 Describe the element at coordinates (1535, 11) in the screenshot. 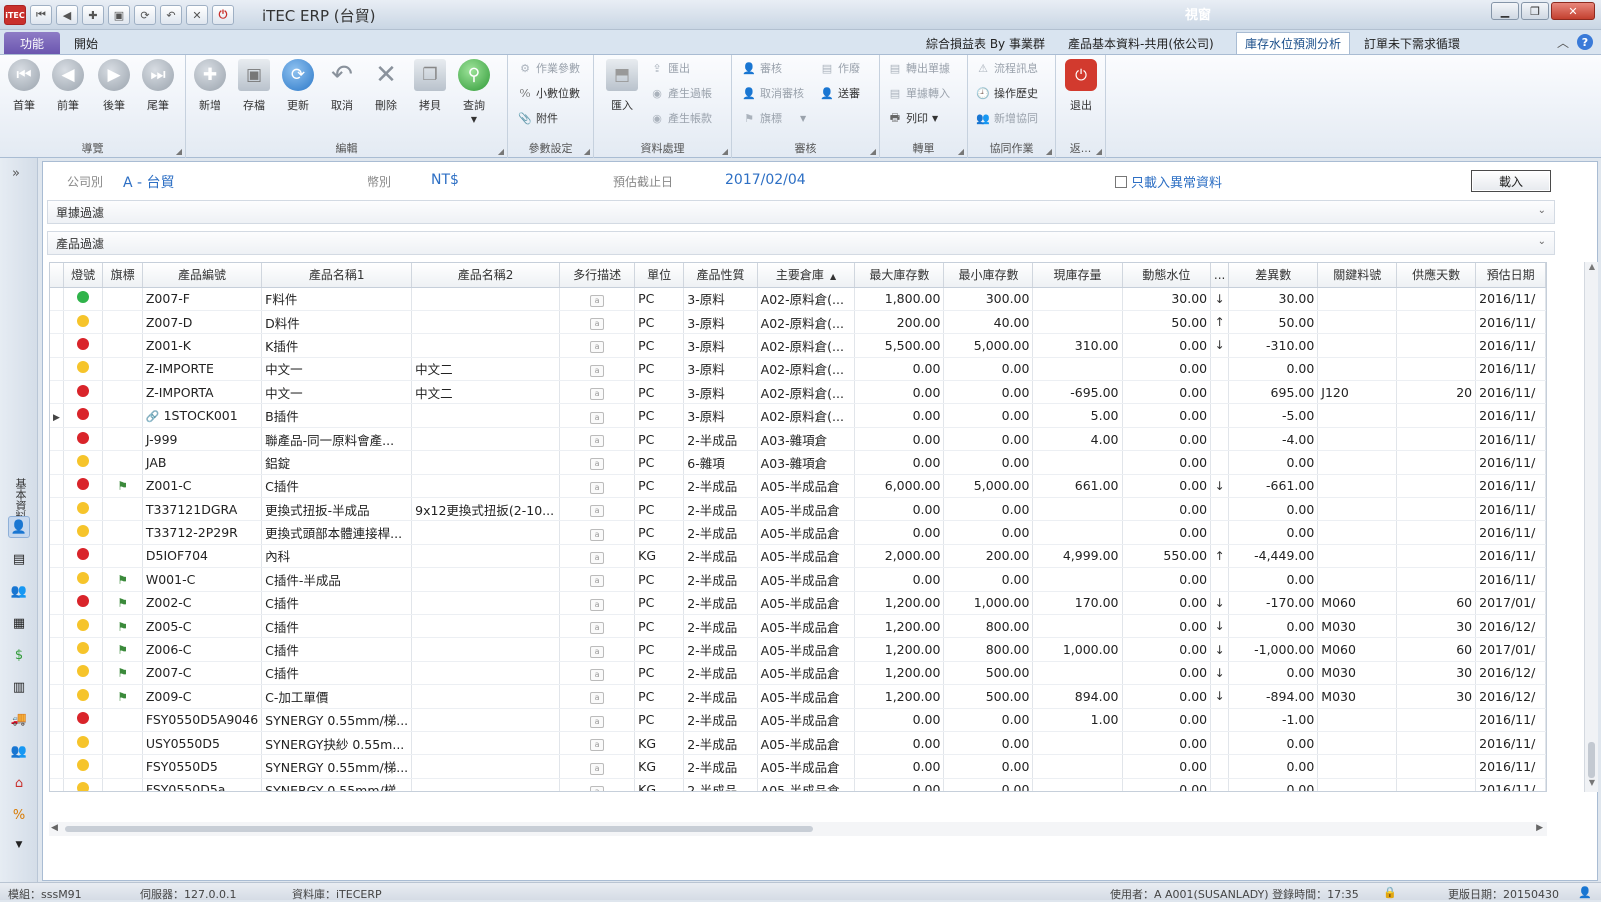

I see `restore-icon: ❐` at that location.